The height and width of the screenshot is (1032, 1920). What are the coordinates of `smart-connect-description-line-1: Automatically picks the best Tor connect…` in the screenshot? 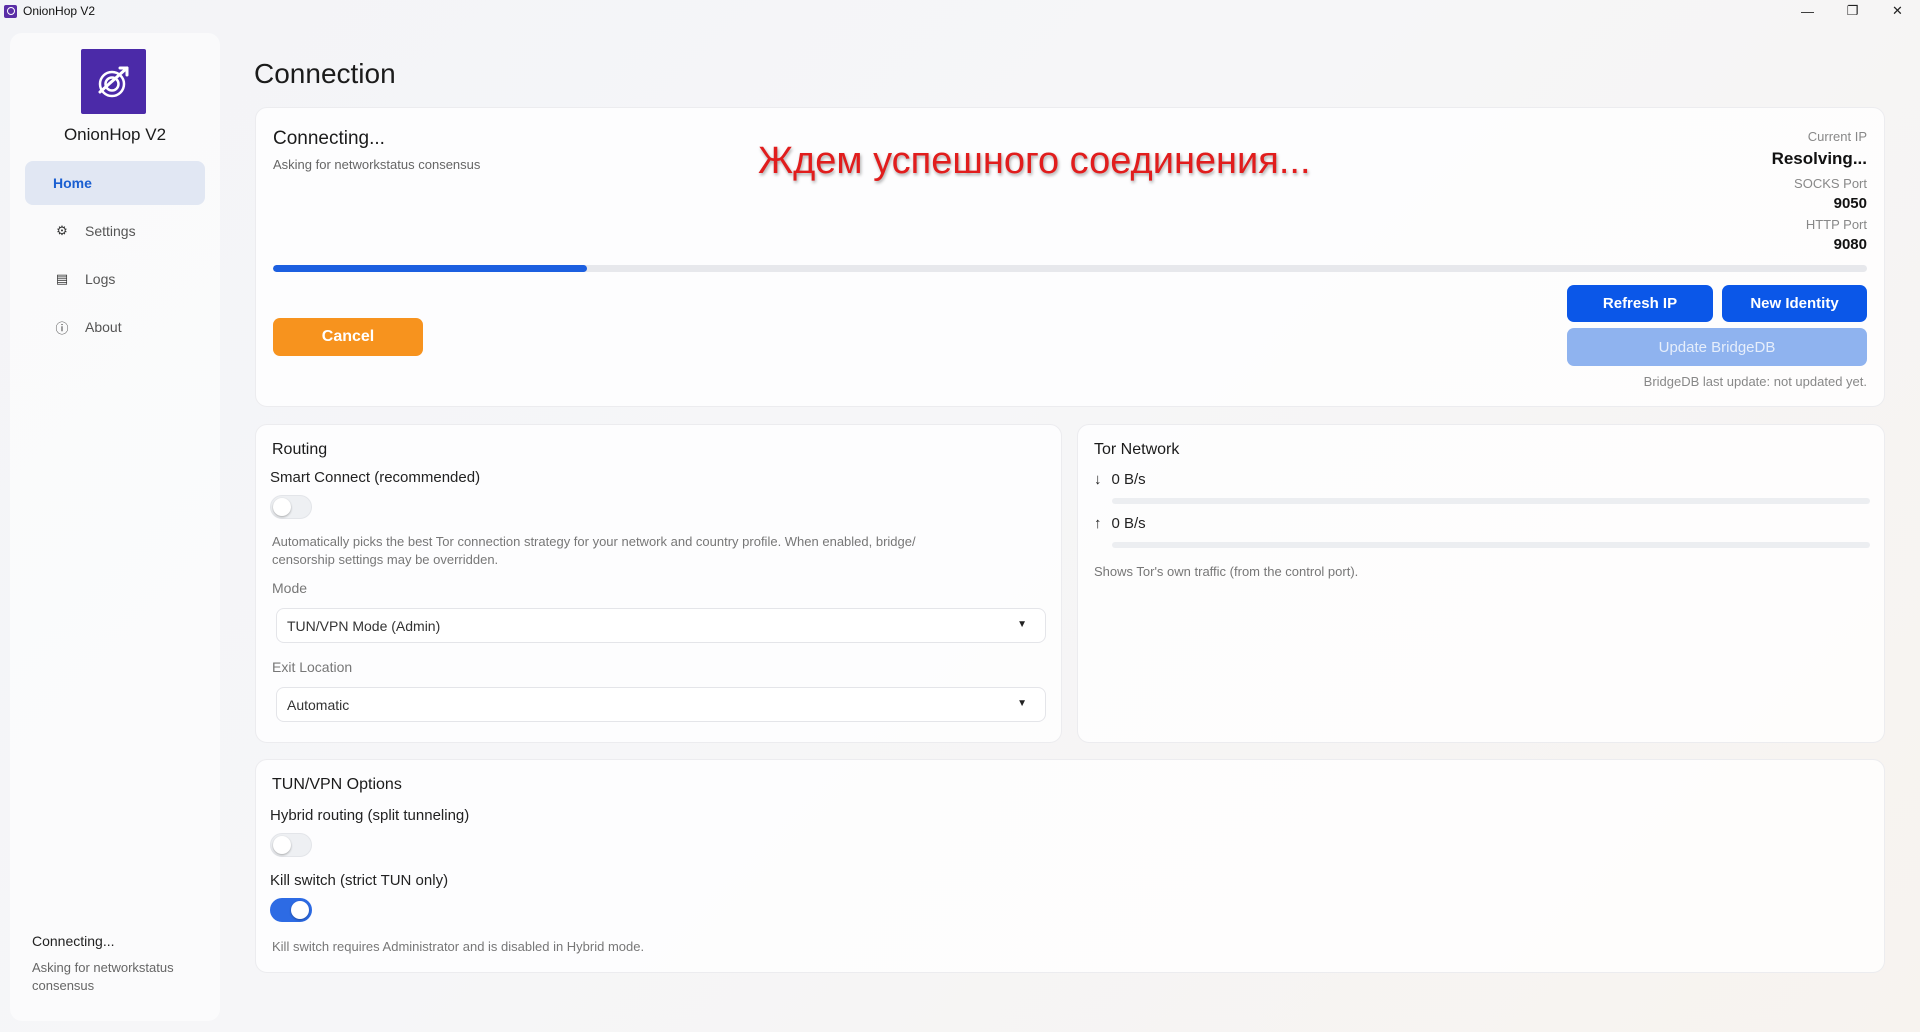 It's located at (594, 541).